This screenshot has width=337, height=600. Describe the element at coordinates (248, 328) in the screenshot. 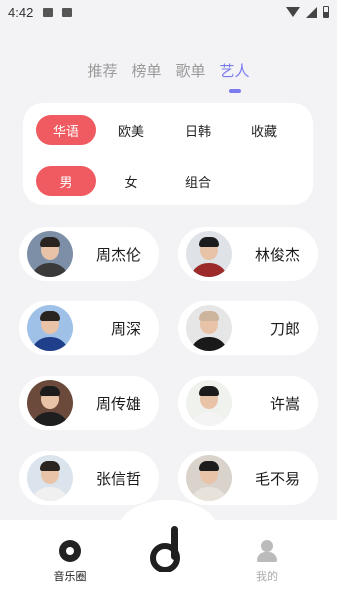

I see `artist-card: 刀郎` at that location.